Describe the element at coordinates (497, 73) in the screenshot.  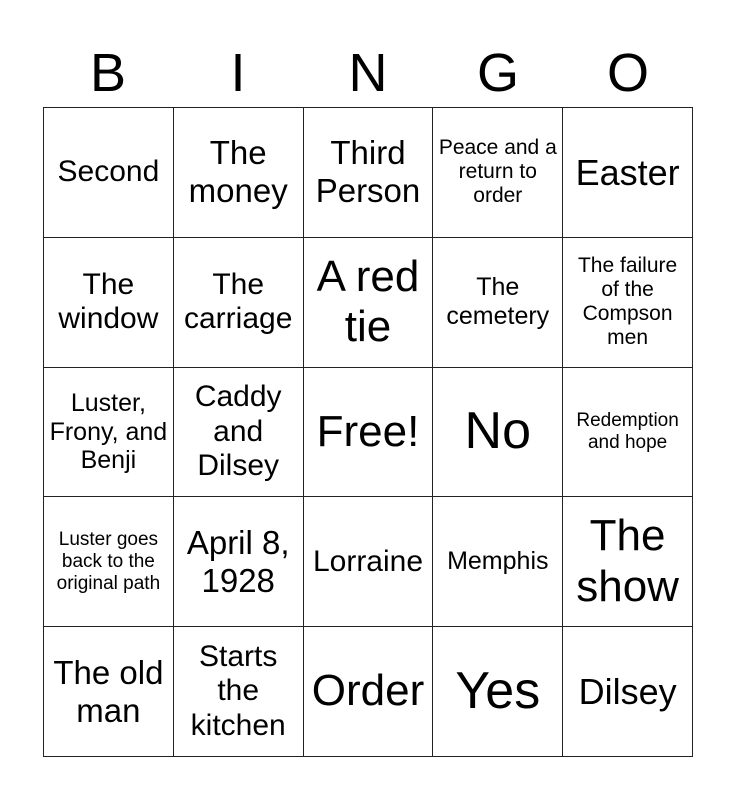
I see `header-letter-g: G` at that location.